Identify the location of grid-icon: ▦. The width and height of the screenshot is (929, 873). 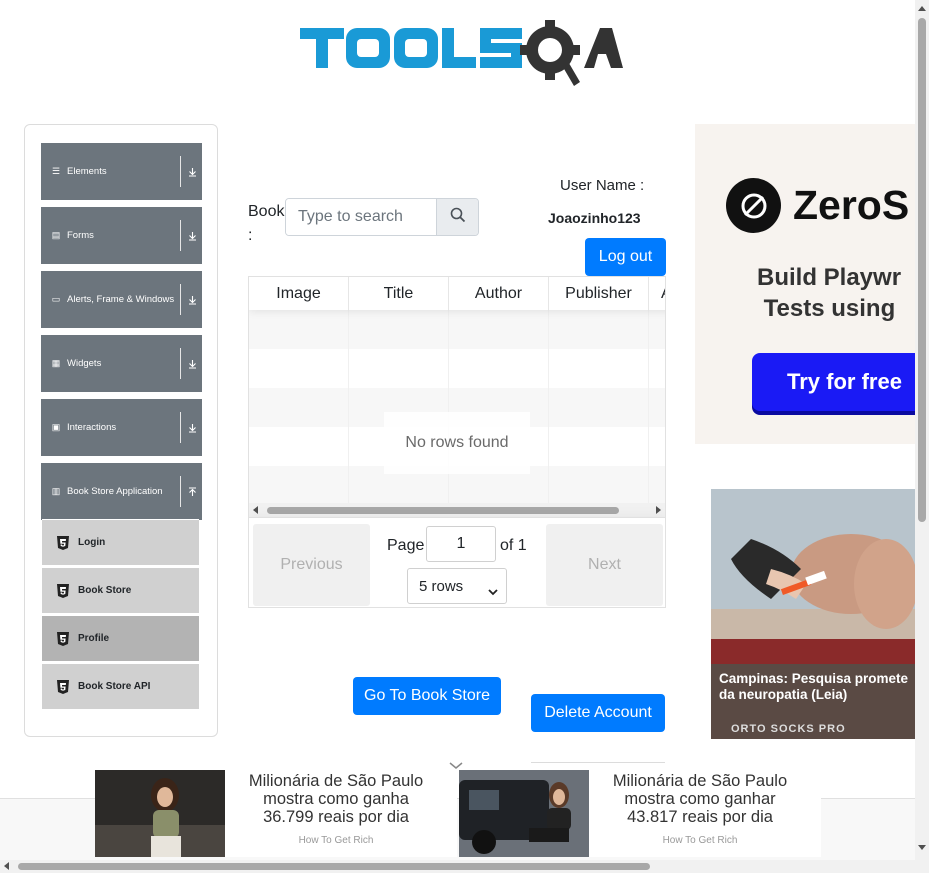
(56, 363).